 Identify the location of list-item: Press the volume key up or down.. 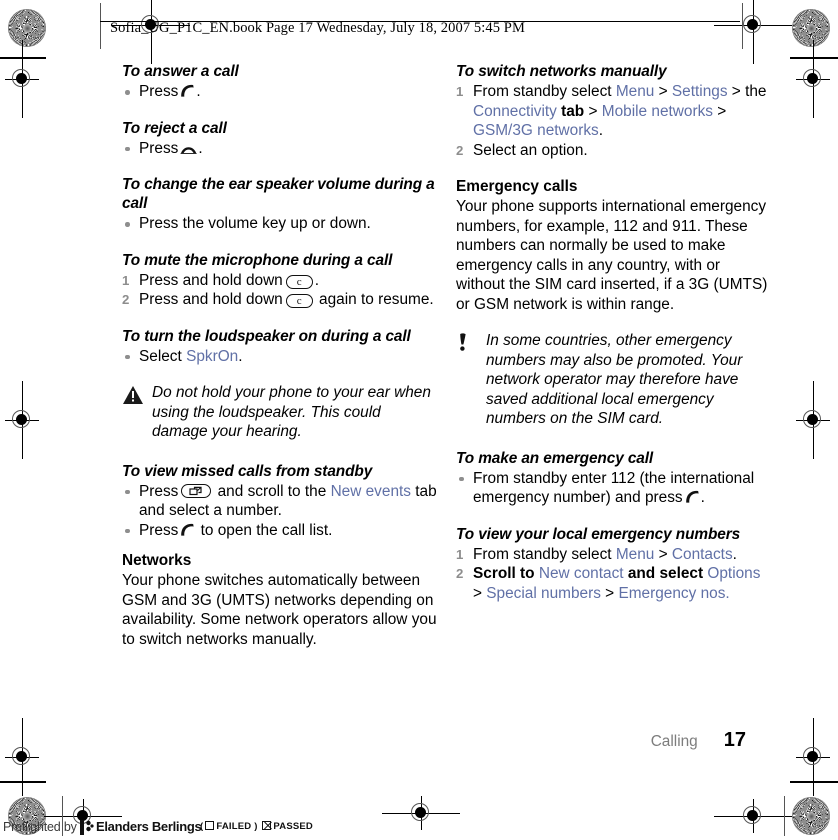
(279, 224).